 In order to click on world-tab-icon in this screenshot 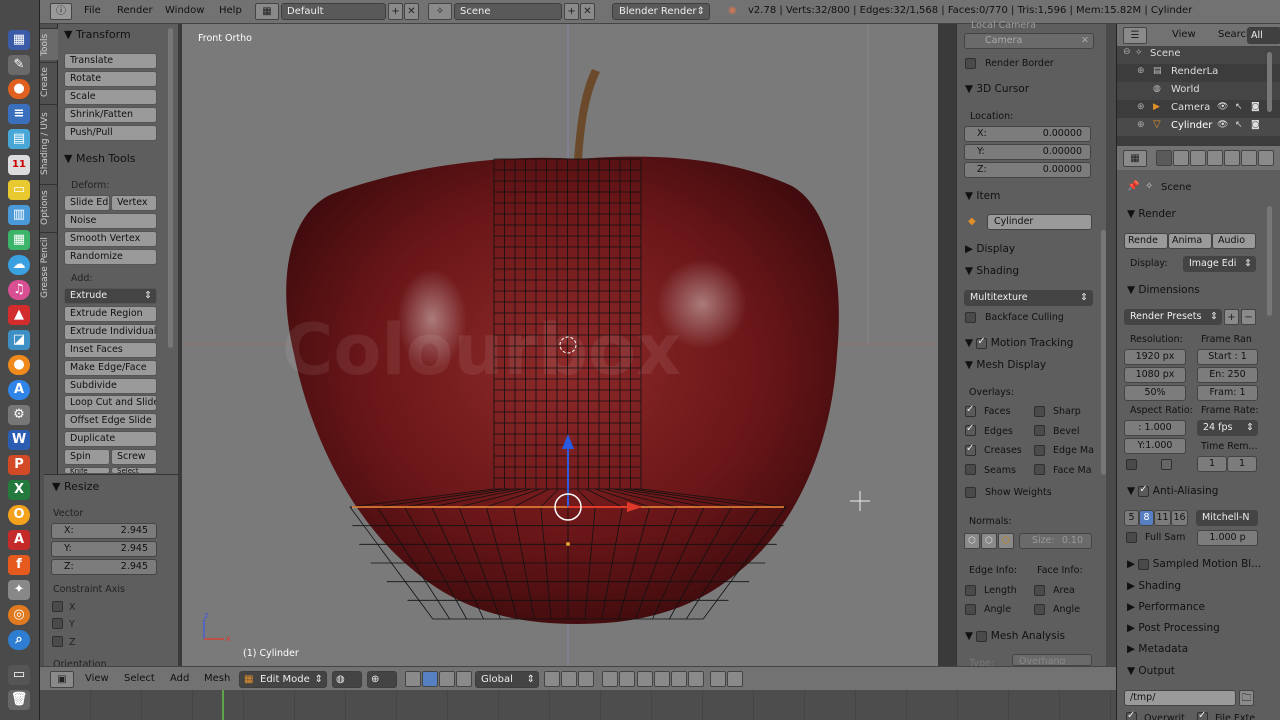, I will do `click(1215, 158)`.